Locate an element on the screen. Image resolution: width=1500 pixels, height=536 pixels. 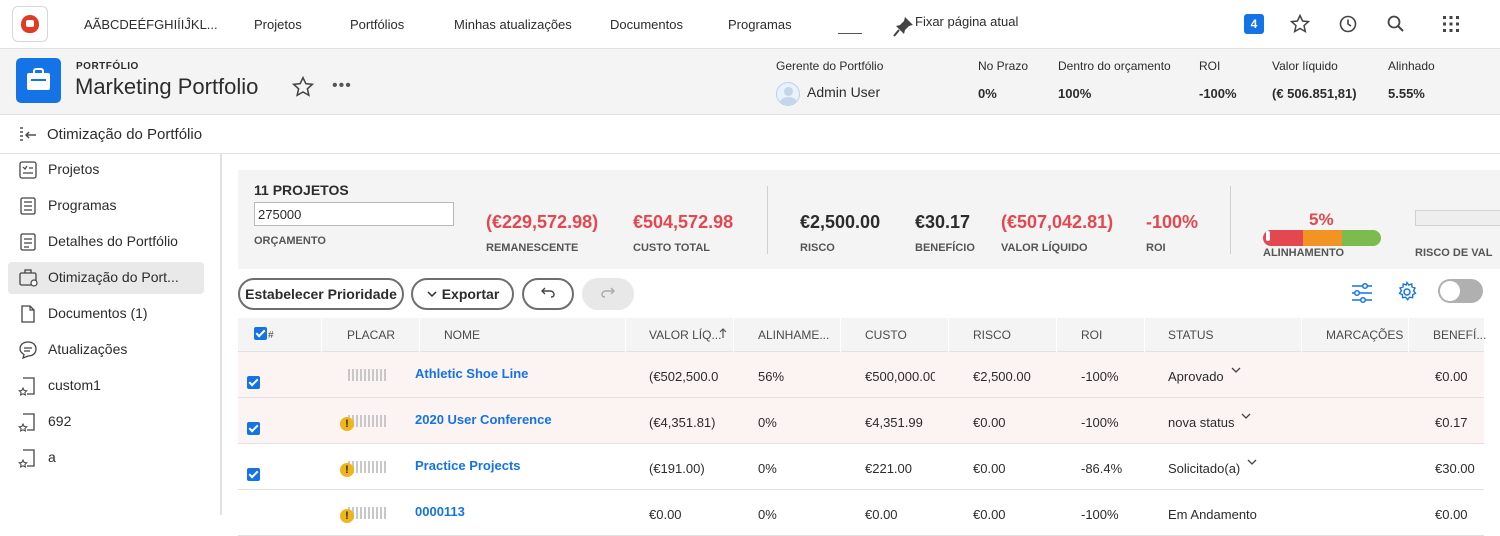
redo-button is located at coordinates (608, 294).